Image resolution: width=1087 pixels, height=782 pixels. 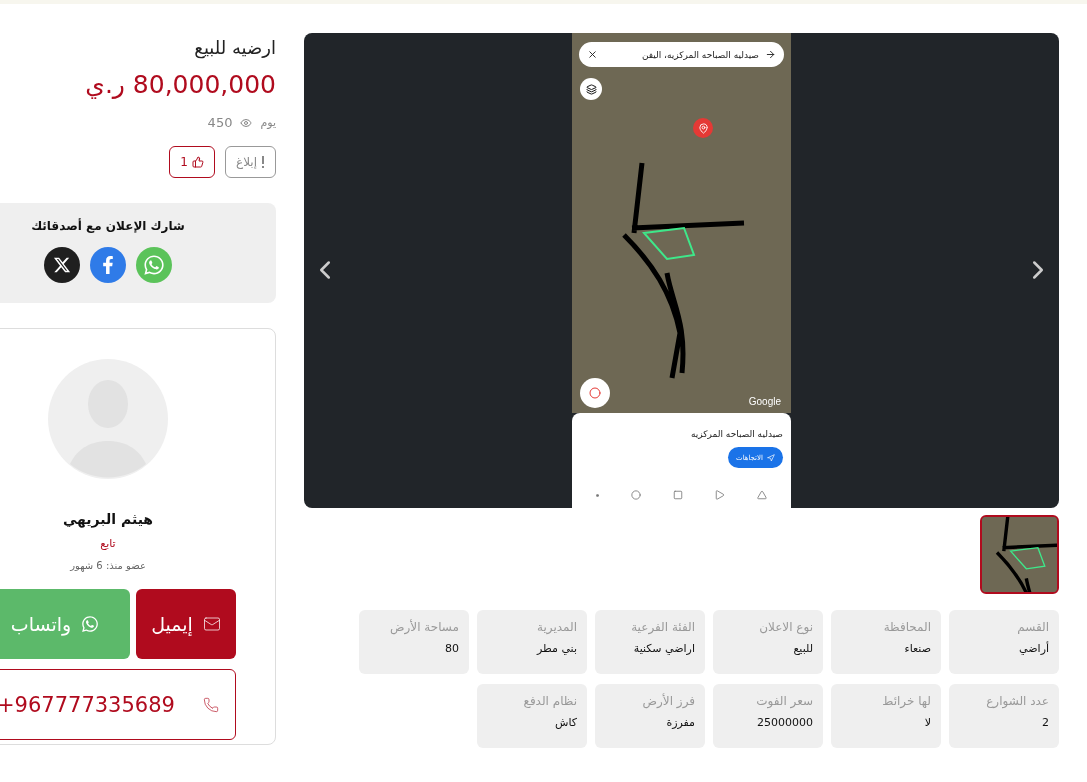 I want to click on x-share-button, so click(x=62, y=265).